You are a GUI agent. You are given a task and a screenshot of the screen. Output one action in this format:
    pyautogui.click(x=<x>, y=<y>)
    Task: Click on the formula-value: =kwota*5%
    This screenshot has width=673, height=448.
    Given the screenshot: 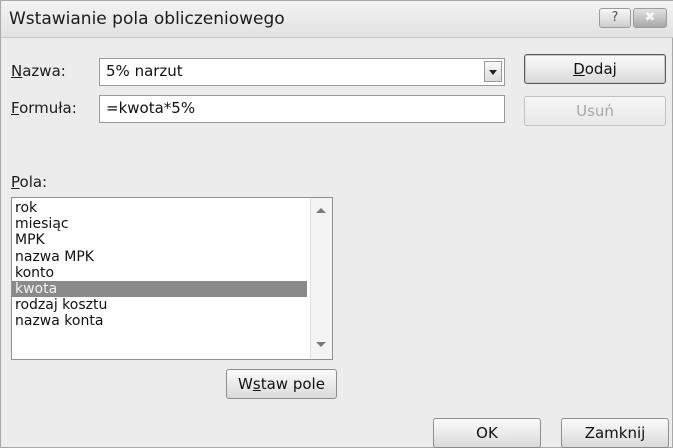 What is the action you would take?
    pyautogui.click(x=151, y=108)
    